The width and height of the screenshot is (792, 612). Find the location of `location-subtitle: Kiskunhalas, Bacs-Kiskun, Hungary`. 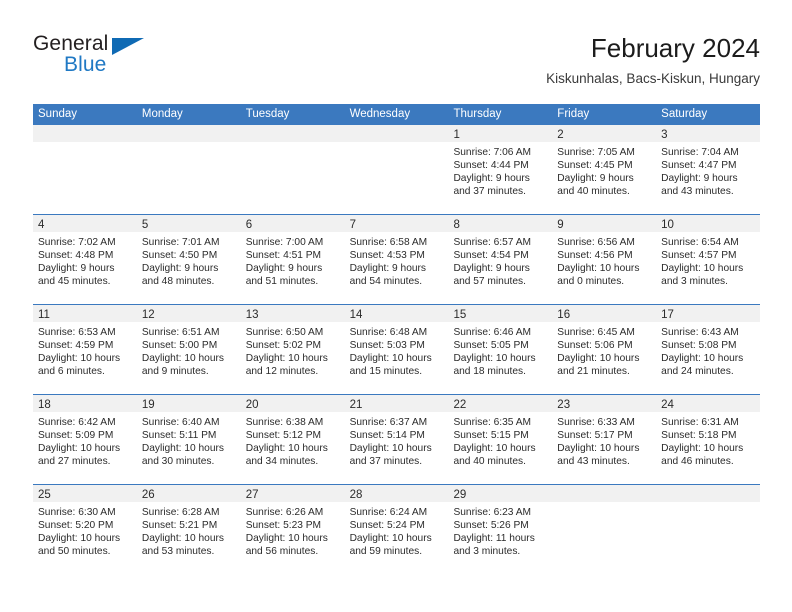

location-subtitle: Kiskunhalas, Bacs-Kiskun, Hungary is located at coordinates (653, 78).